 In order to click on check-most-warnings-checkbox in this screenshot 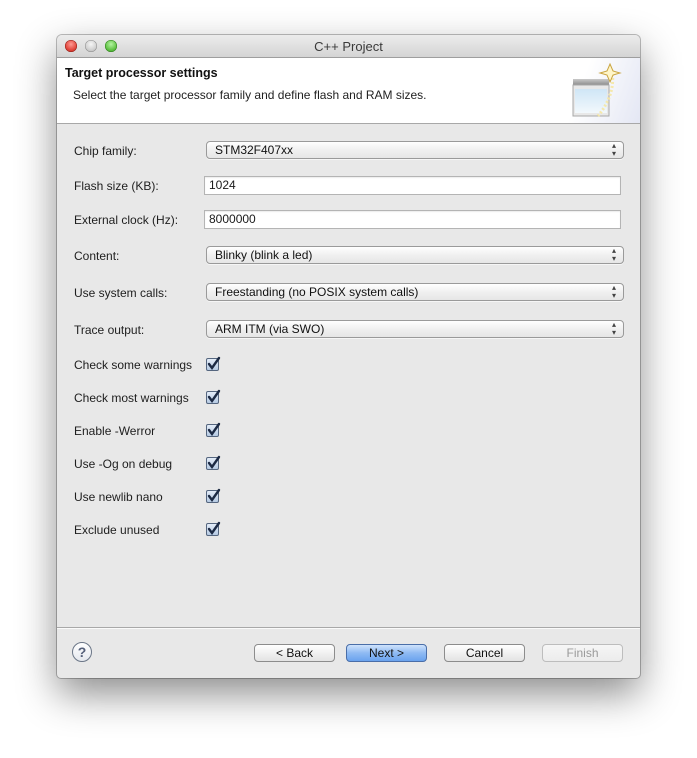, I will do `click(213, 396)`.